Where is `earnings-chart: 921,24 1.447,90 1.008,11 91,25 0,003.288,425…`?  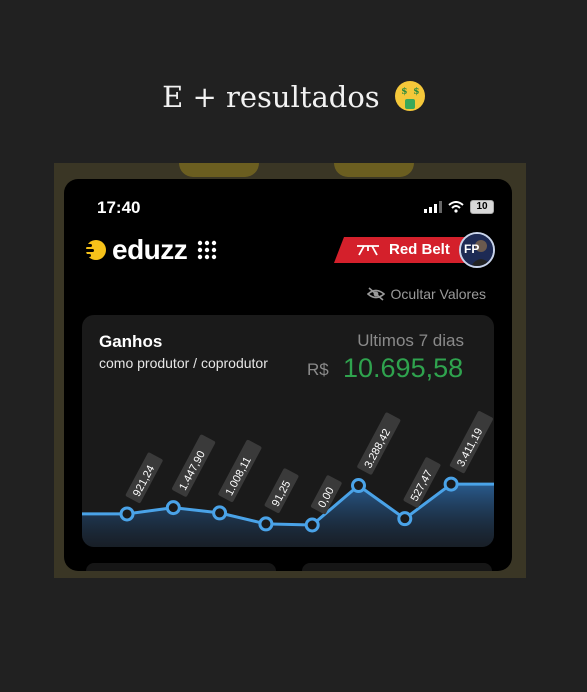 earnings-chart: 921,24 1.447,90 1.008,11 91,25 0,003.288,425… is located at coordinates (288, 479).